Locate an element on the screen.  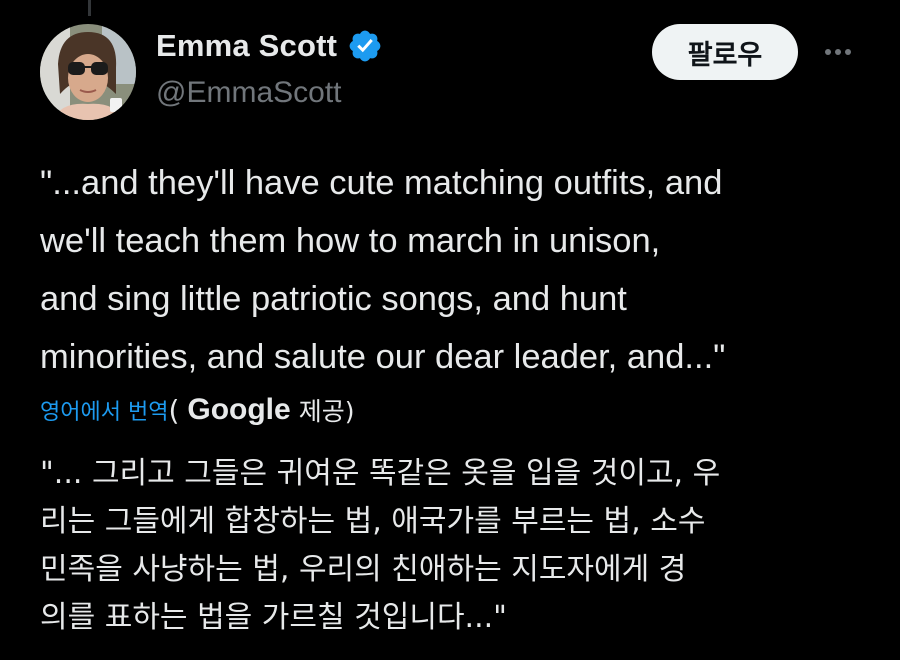
thread-connector-line is located at coordinates (89, 8).